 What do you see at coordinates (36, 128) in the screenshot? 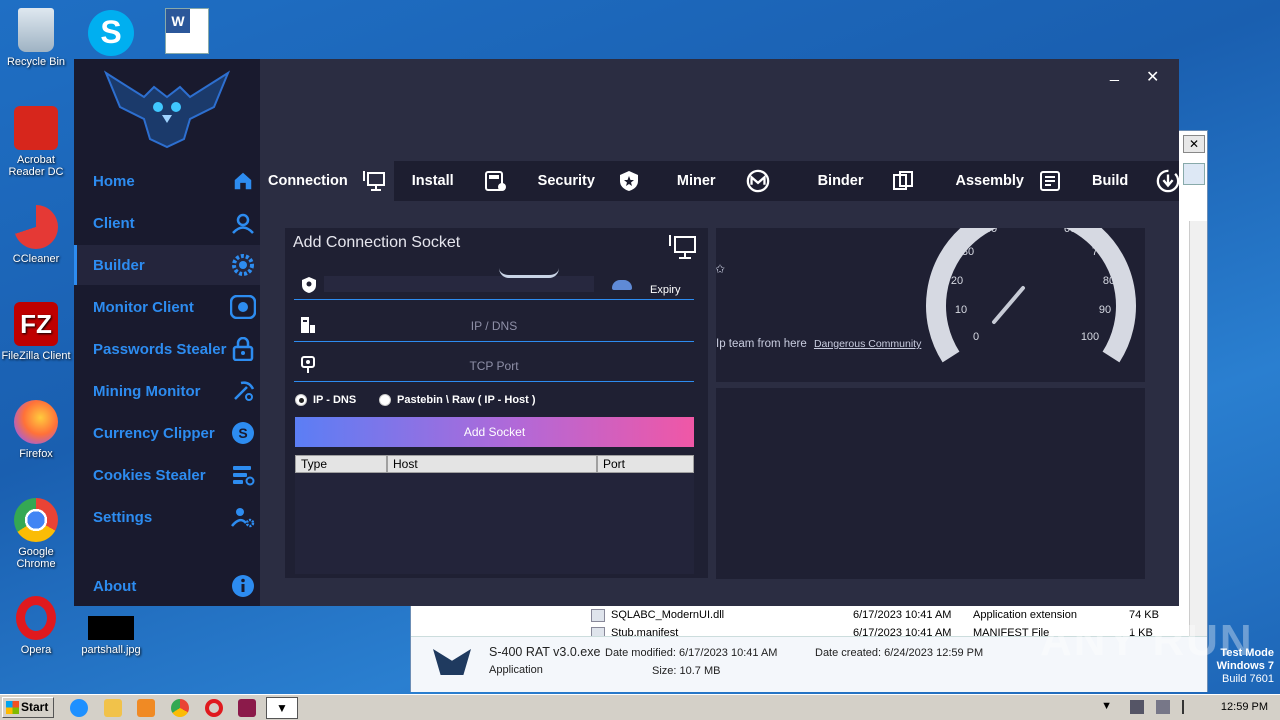
I see `acrobat-icon` at bounding box center [36, 128].